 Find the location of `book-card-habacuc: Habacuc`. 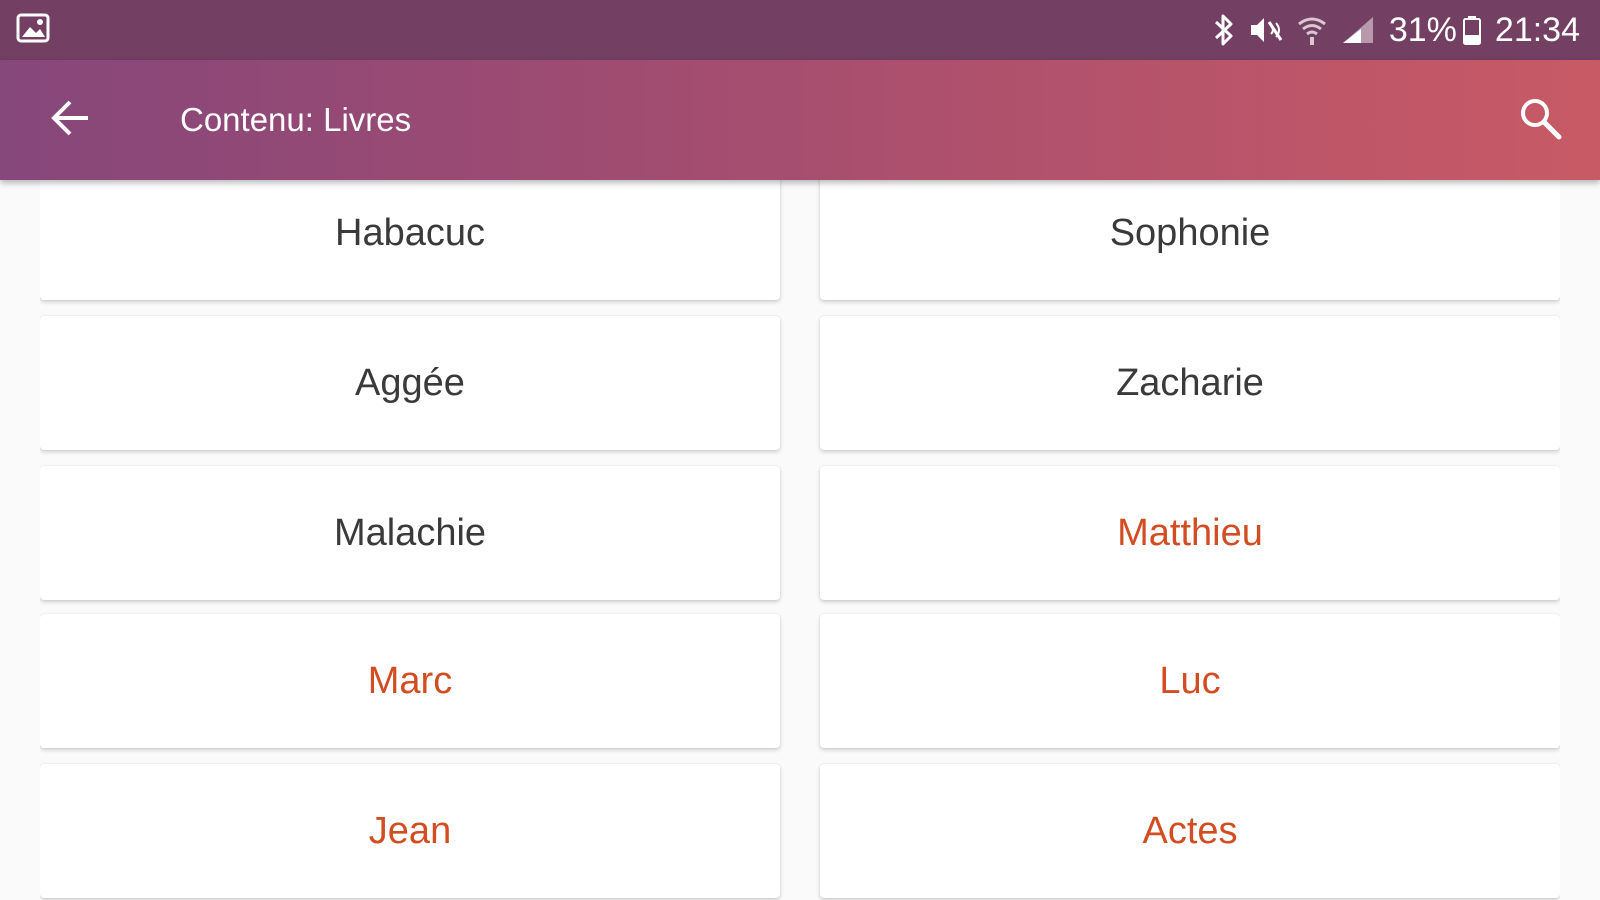

book-card-habacuc: Habacuc is located at coordinates (410, 240).